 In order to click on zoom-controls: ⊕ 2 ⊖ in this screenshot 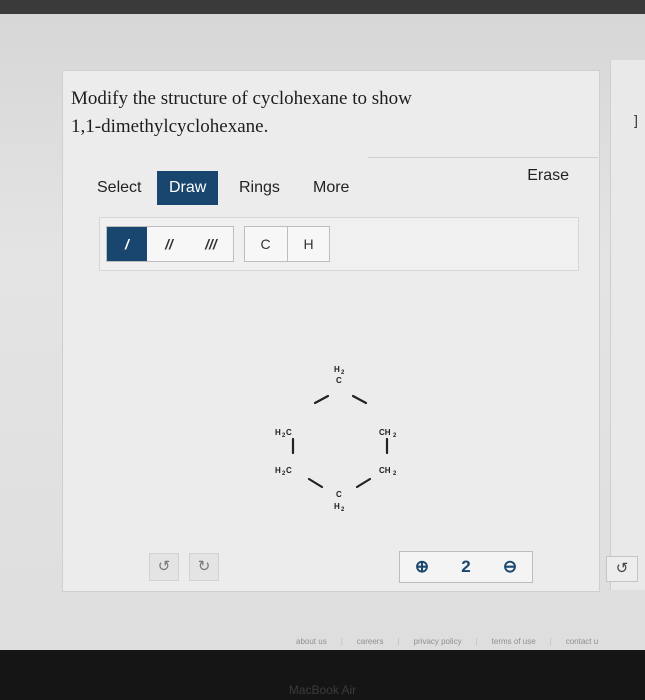, I will do `click(466, 567)`.